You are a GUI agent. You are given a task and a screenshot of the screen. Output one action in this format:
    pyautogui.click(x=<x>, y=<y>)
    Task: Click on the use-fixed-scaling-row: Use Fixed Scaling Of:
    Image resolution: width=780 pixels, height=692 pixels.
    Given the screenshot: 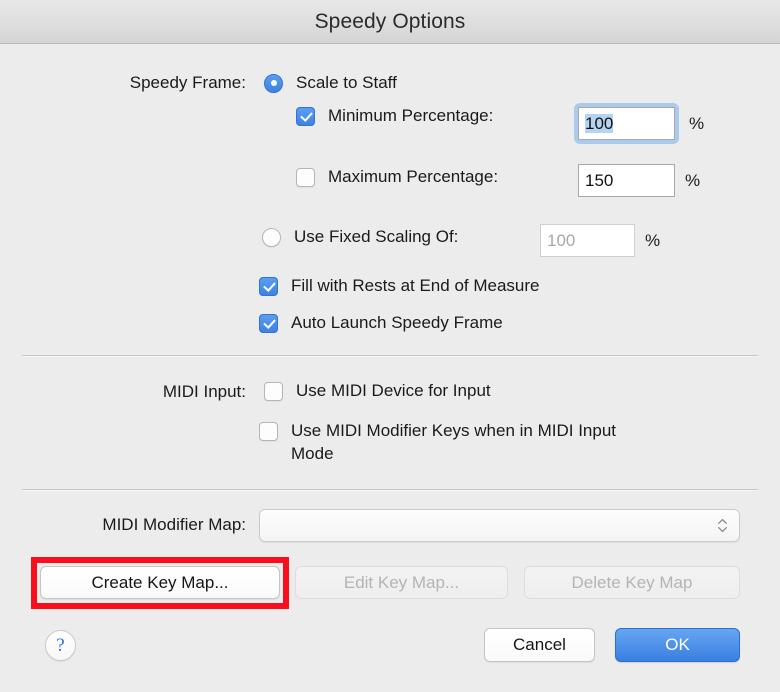 What is the action you would take?
    pyautogui.click(x=360, y=237)
    